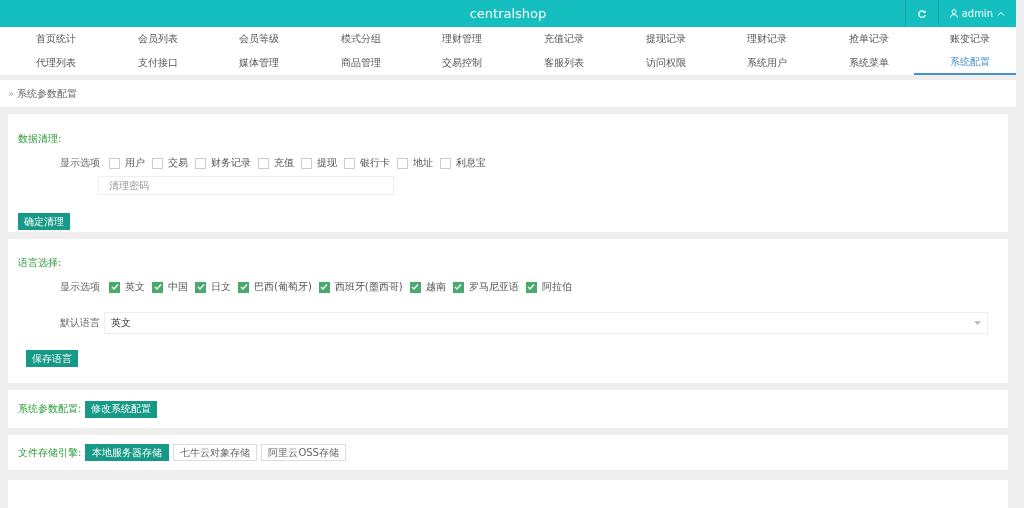  What do you see at coordinates (457, 63) in the screenshot?
I see `nav-tab: 交易控制` at bounding box center [457, 63].